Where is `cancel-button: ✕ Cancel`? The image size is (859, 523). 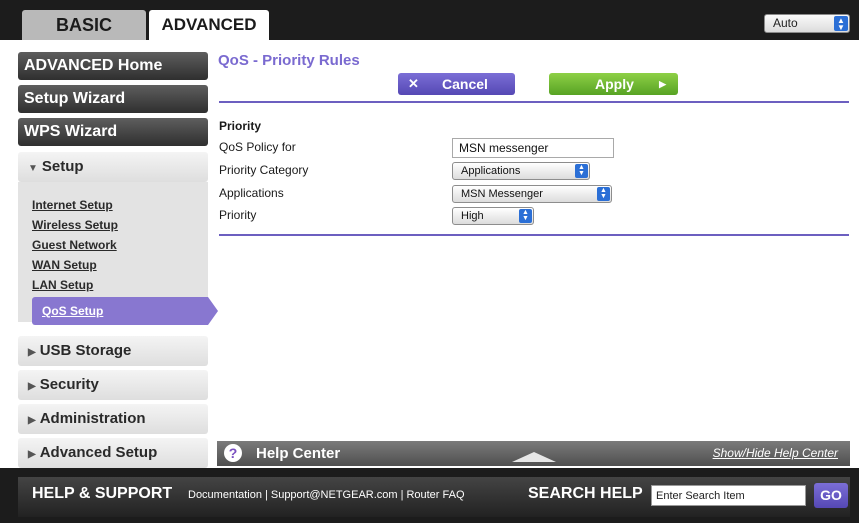
cancel-button: ✕ Cancel is located at coordinates (456, 84).